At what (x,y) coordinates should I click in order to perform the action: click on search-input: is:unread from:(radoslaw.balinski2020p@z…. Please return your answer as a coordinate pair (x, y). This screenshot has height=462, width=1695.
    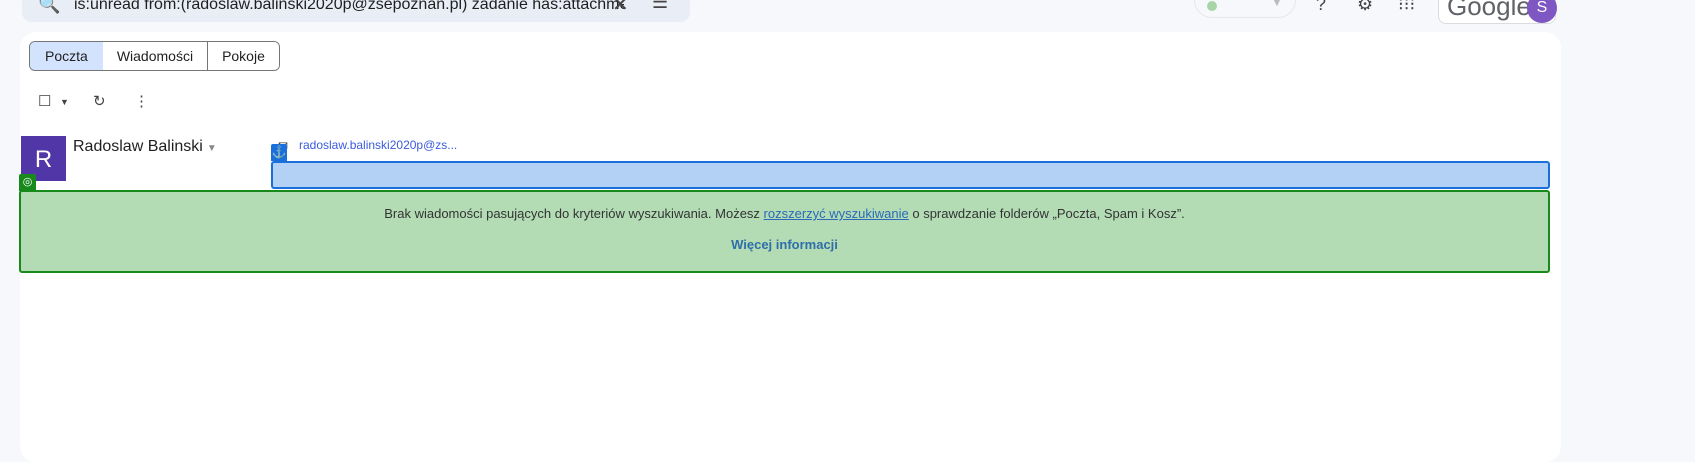
    Looking at the image, I should click on (349, 7).